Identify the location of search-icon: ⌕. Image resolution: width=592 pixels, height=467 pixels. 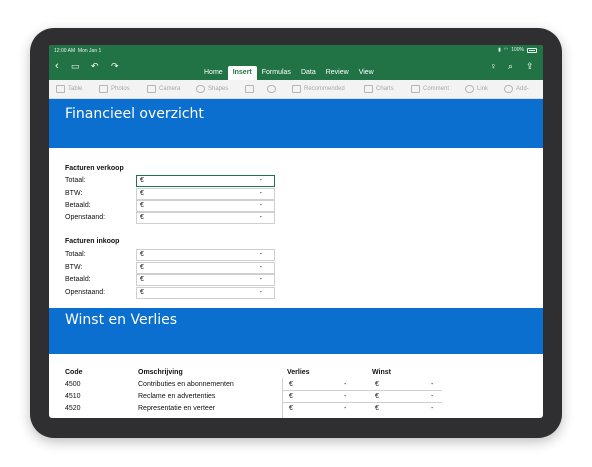
(510, 66).